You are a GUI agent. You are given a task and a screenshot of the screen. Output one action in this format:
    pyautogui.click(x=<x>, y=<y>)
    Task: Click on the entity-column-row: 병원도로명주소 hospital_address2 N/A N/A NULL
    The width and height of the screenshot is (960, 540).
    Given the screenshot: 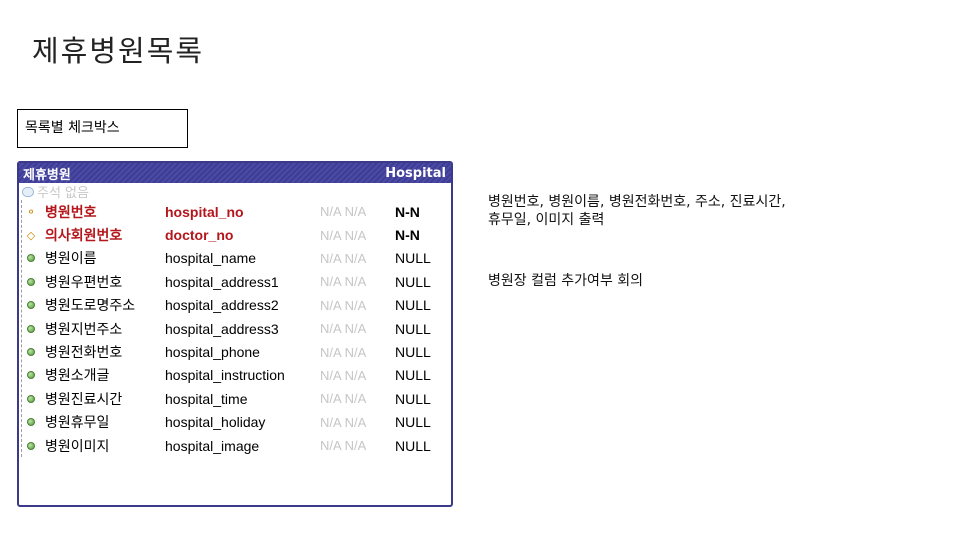 What is the action you would take?
    pyautogui.click(x=235, y=305)
    